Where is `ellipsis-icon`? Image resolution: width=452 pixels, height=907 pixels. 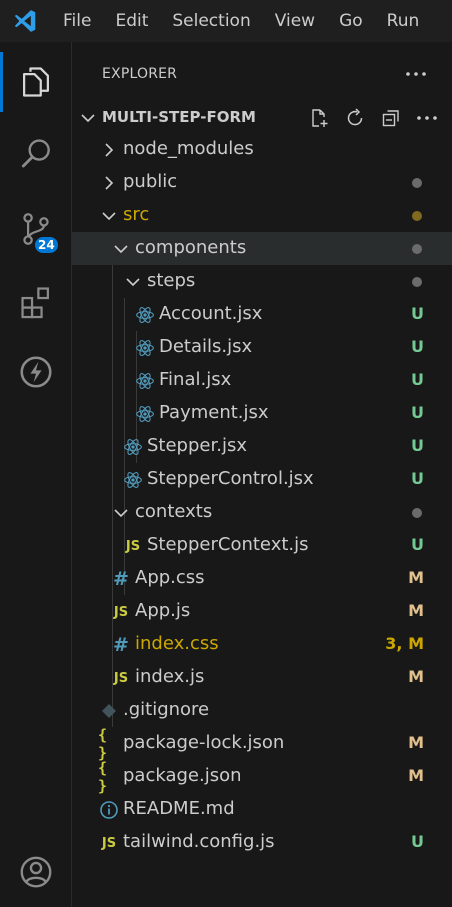
ellipsis-icon is located at coordinates (427, 118).